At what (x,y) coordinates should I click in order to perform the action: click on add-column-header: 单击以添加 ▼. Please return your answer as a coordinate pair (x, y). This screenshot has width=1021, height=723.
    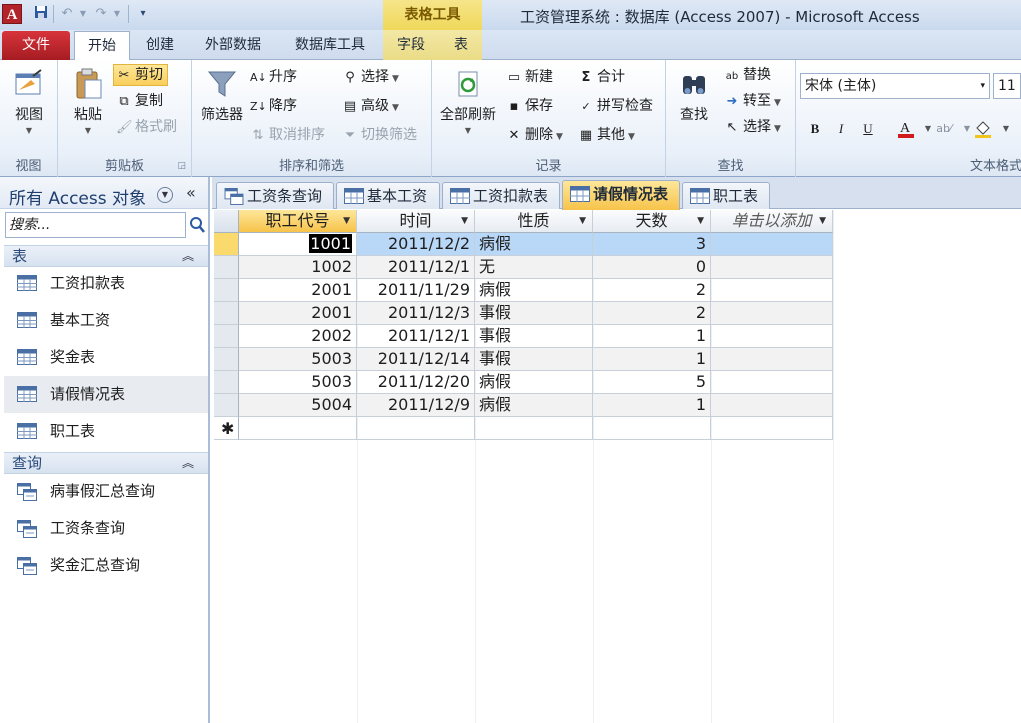
    Looking at the image, I should click on (772, 221).